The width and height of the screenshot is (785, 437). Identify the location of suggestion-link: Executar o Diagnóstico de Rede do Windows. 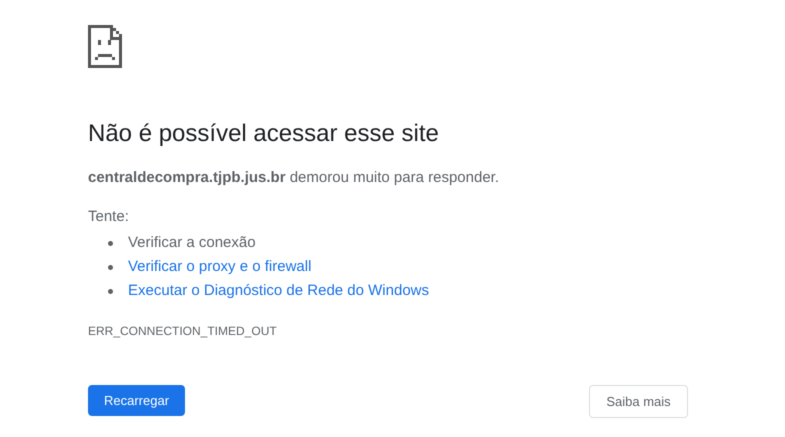
(278, 291).